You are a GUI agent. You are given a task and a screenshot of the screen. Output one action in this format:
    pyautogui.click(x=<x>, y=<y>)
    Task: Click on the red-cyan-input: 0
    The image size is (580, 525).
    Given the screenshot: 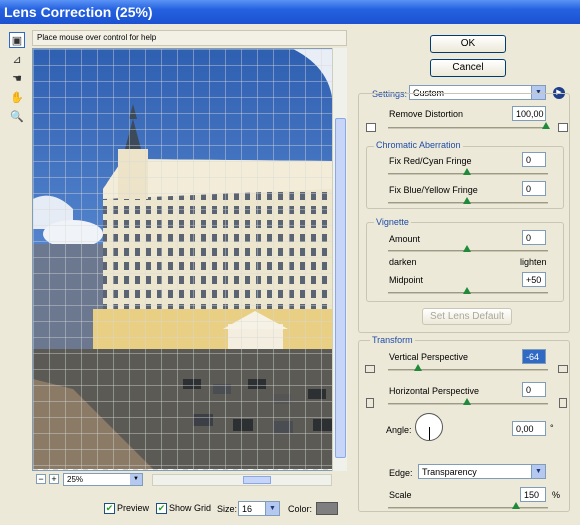 What is the action you would take?
    pyautogui.click(x=534, y=159)
    